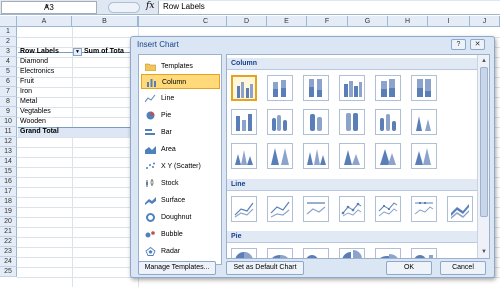 This screenshot has height=287, width=500. Describe the element at coordinates (280, 88) in the screenshot. I see `chart-thumb-stacked-column` at that location.